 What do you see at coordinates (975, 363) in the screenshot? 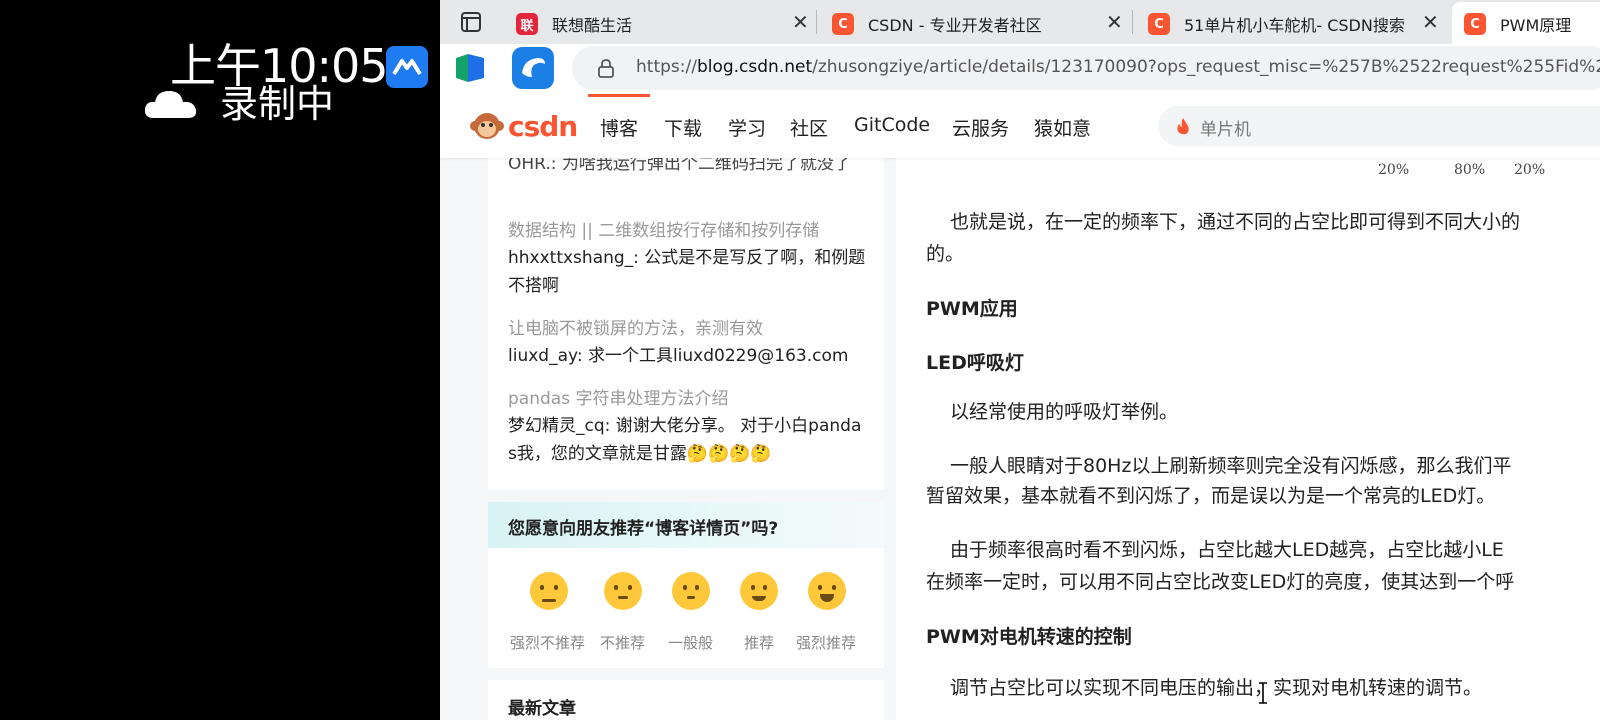
I see `section-heading: LED呼吸灯` at bounding box center [975, 363].